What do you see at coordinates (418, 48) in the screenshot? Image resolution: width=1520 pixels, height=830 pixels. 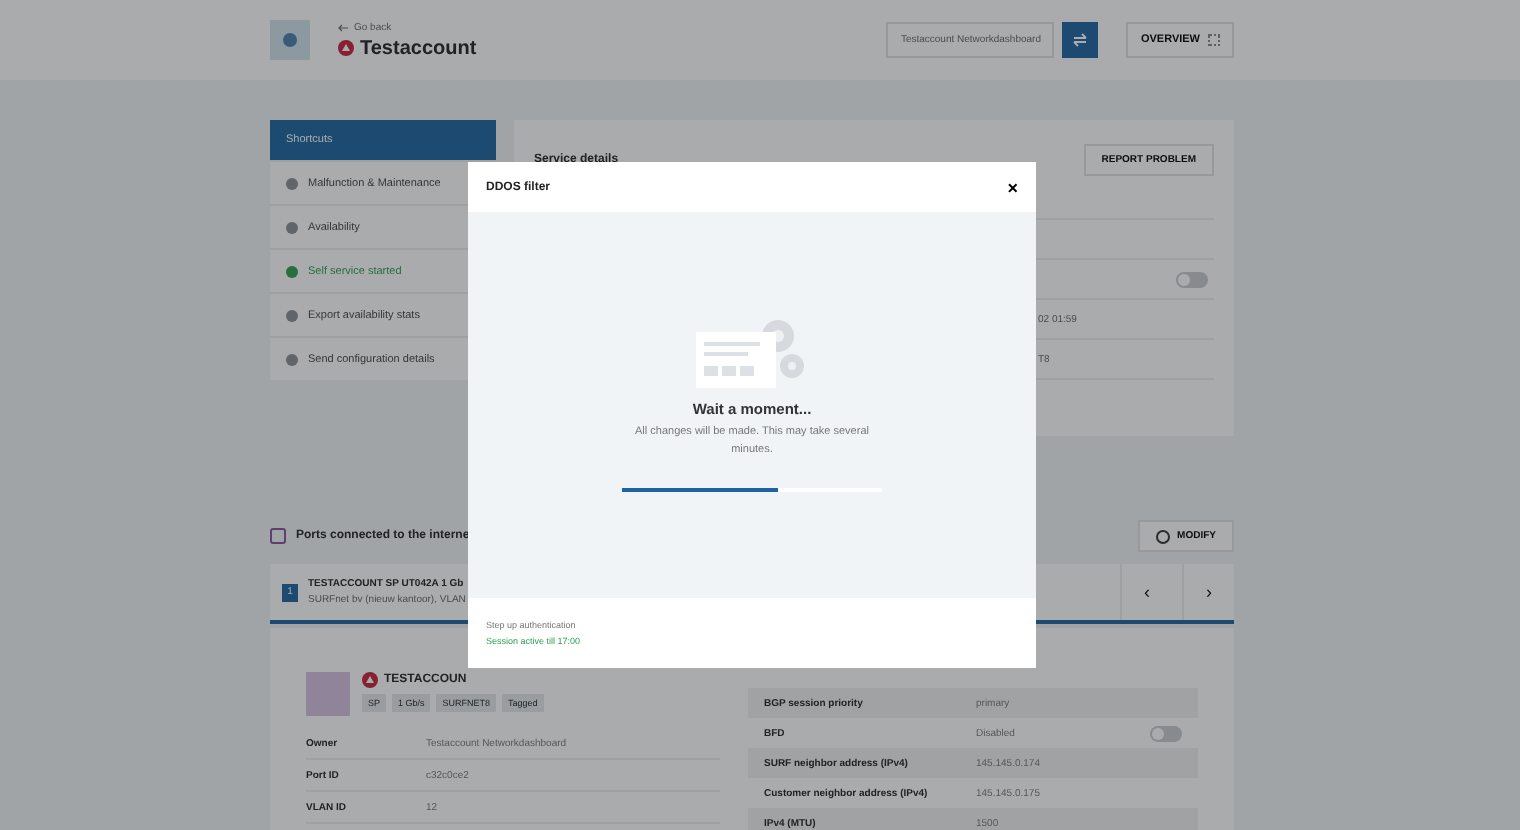 I see `account-title: Testaccount` at bounding box center [418, 48].